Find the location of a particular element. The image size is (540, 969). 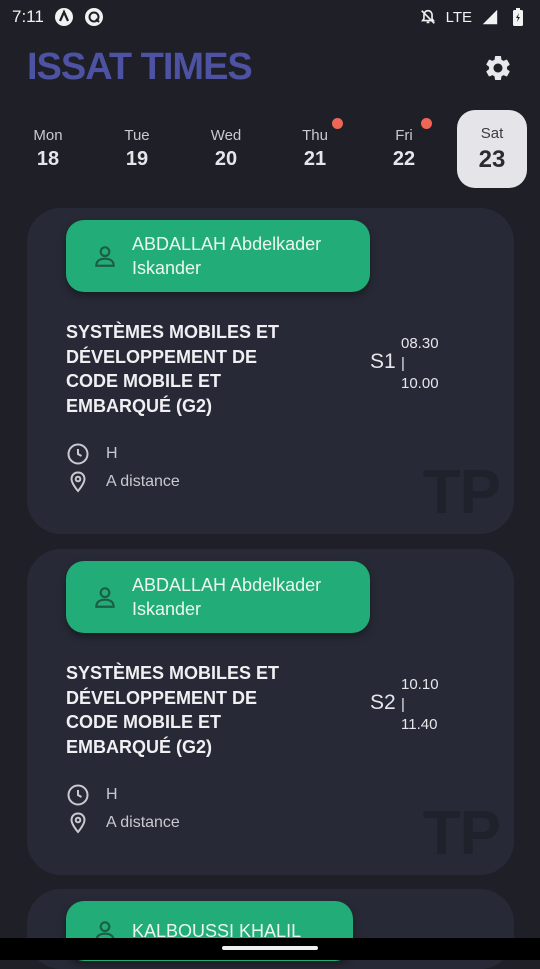

day-wednesday: Wed 20 is located at coordinates (226, 149).